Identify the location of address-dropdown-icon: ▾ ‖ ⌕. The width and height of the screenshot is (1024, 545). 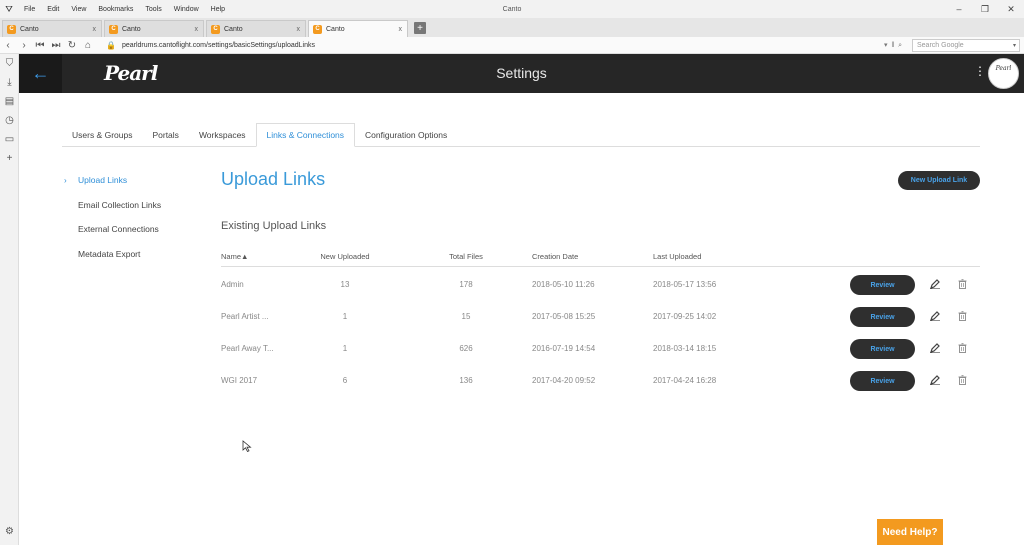
(893, 45).